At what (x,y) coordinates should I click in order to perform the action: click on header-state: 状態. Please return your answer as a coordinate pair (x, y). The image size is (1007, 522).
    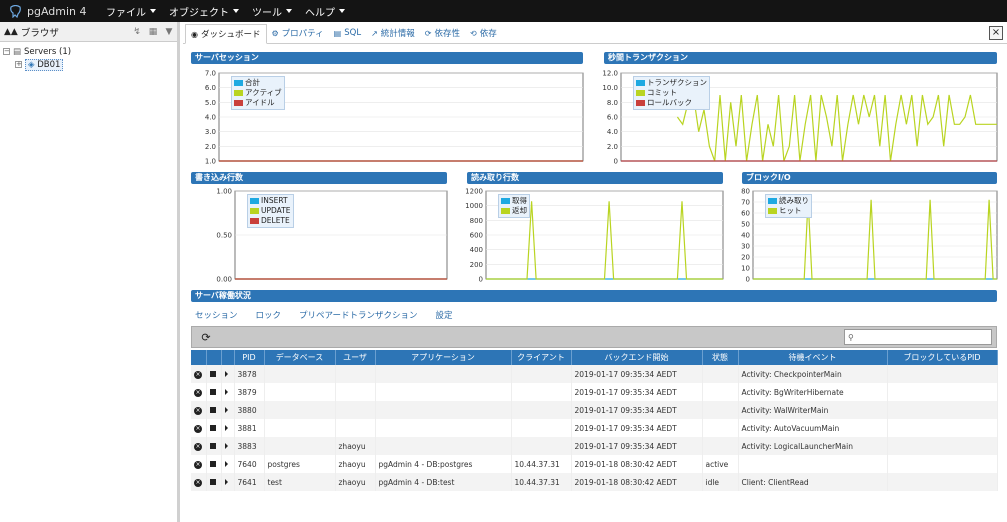
    Looking at the image, I should click on (720, 357).